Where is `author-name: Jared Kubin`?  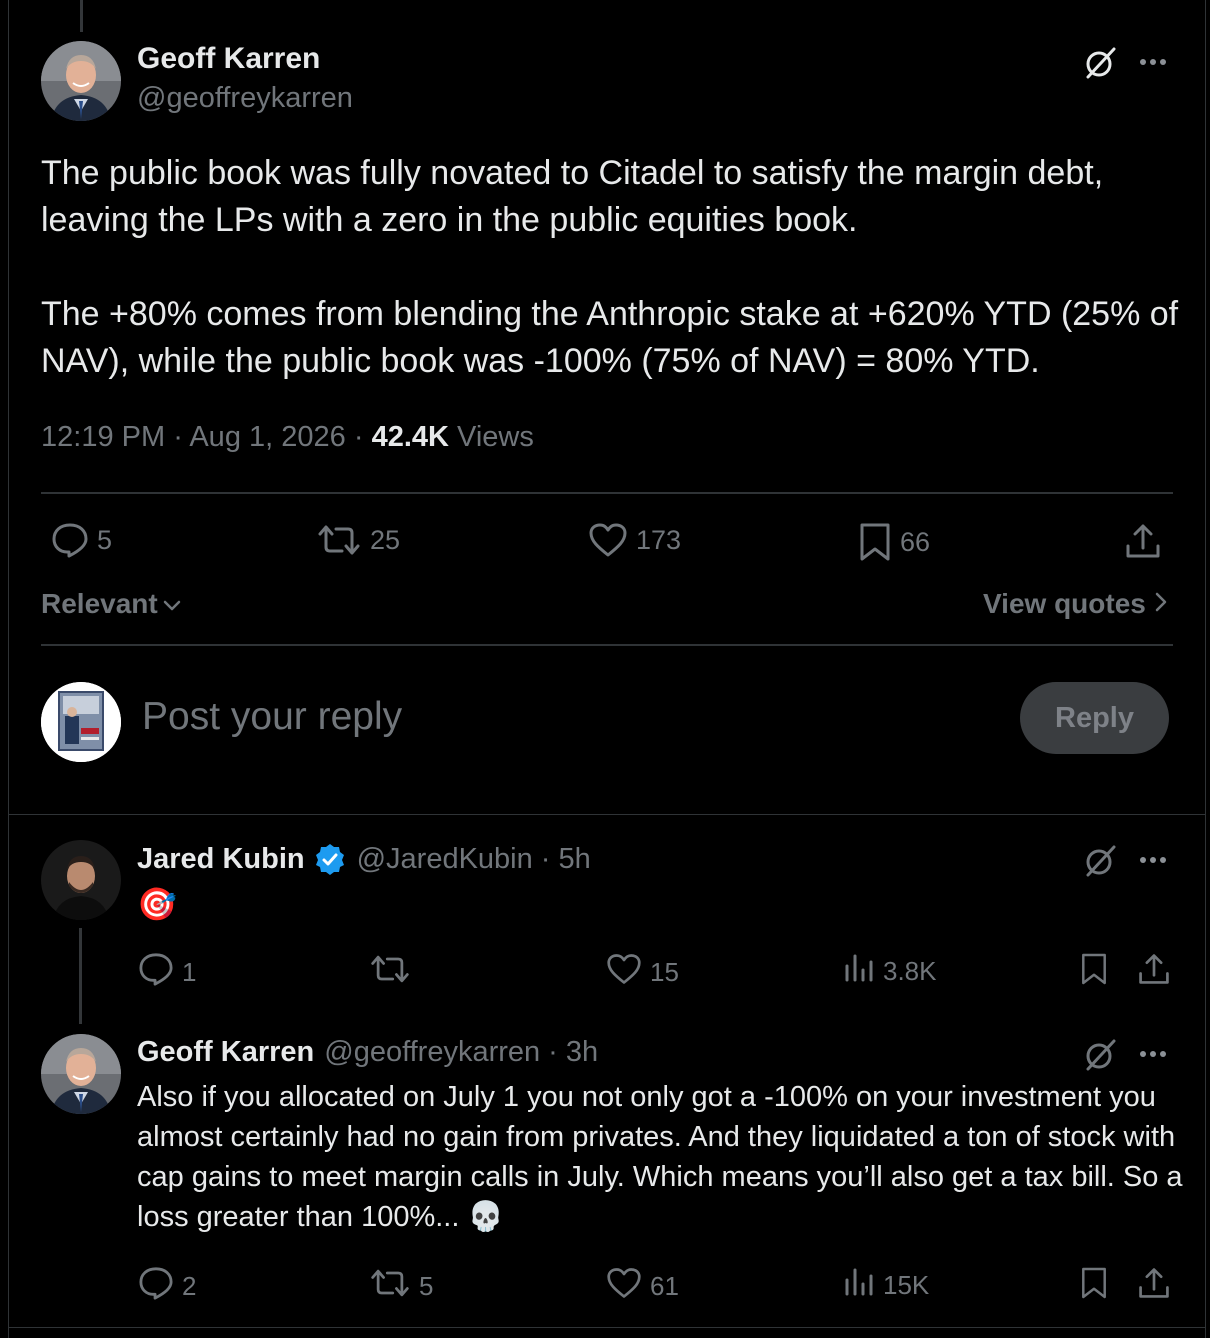
author-name: Jared Kubin is located at coordinates (221, 859).